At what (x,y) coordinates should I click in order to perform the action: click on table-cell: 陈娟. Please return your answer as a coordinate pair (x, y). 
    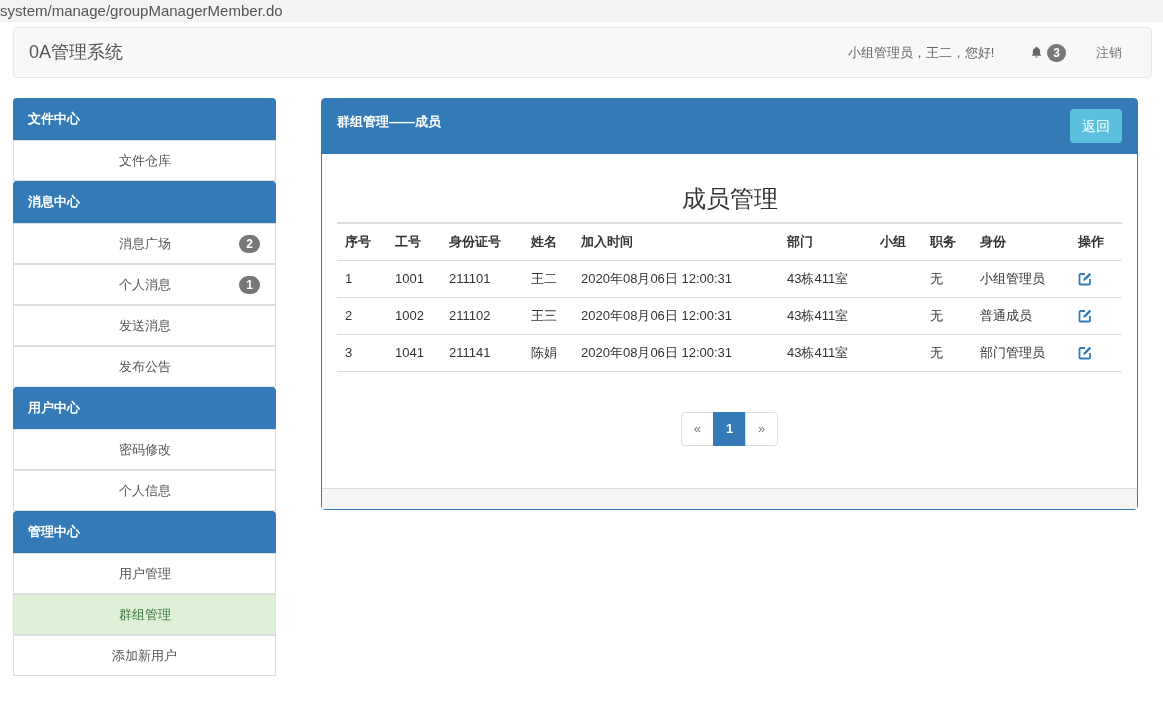
    Looking at the image, I should click on (548, 352).